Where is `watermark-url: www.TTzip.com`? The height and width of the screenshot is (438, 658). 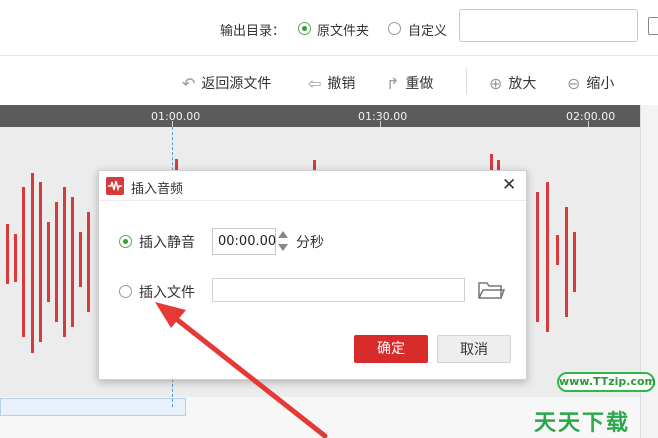
watermark-url: www.TTzip.com is located at coordinates (606, 382).